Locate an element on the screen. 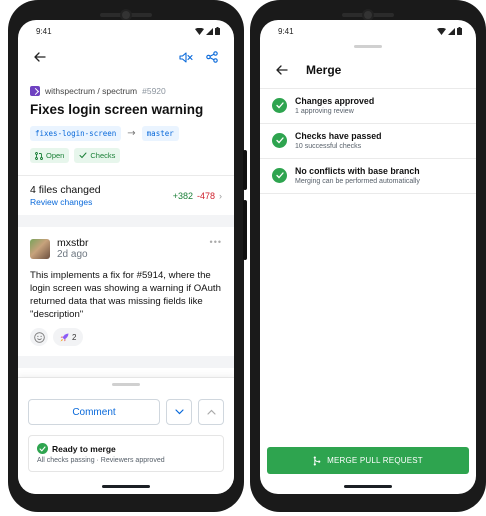 This screenshot has width=486, height=516. chevron-down-icon is located at coordinates (179, 412).